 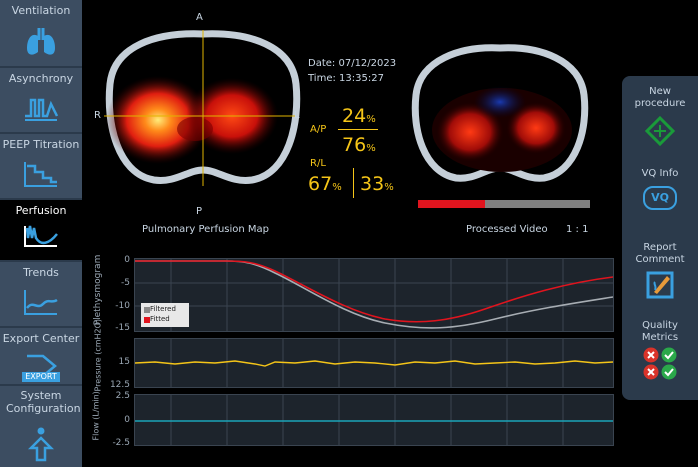 I want to click on rl-right-value: 33%, so click(x=377, y=184).